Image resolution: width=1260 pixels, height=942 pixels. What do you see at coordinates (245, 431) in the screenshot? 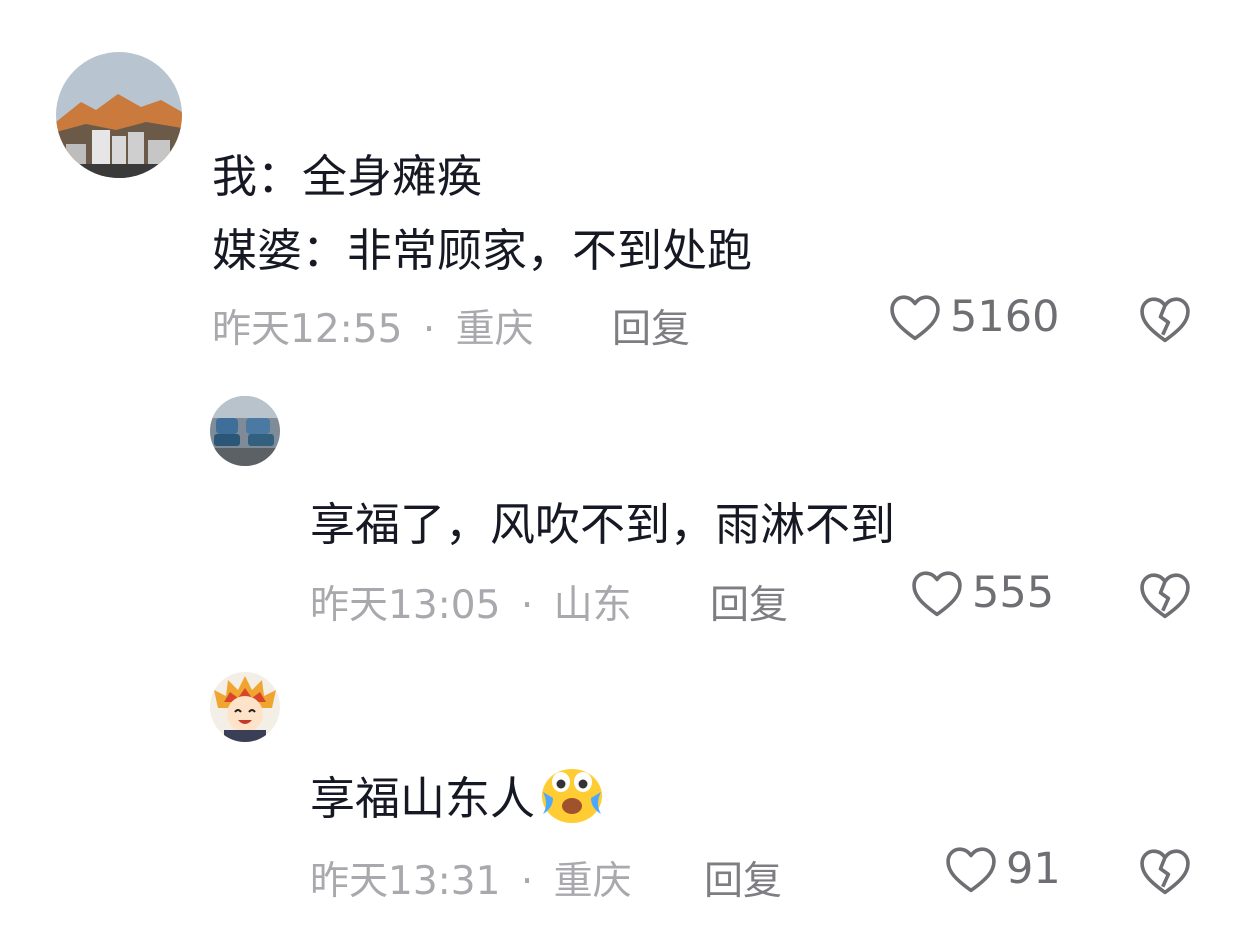
I see `cars-avatar-icon` at bounding box center [245, 431].